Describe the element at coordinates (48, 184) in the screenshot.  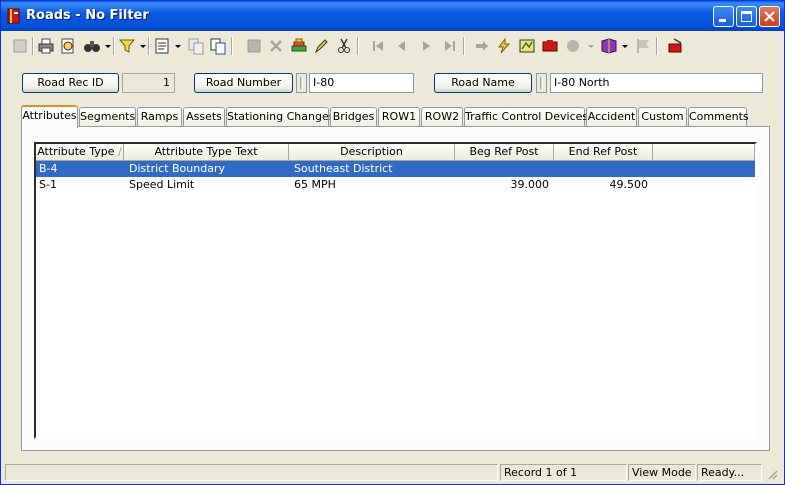
I see `cell-attribute-type: S-1` at that location.